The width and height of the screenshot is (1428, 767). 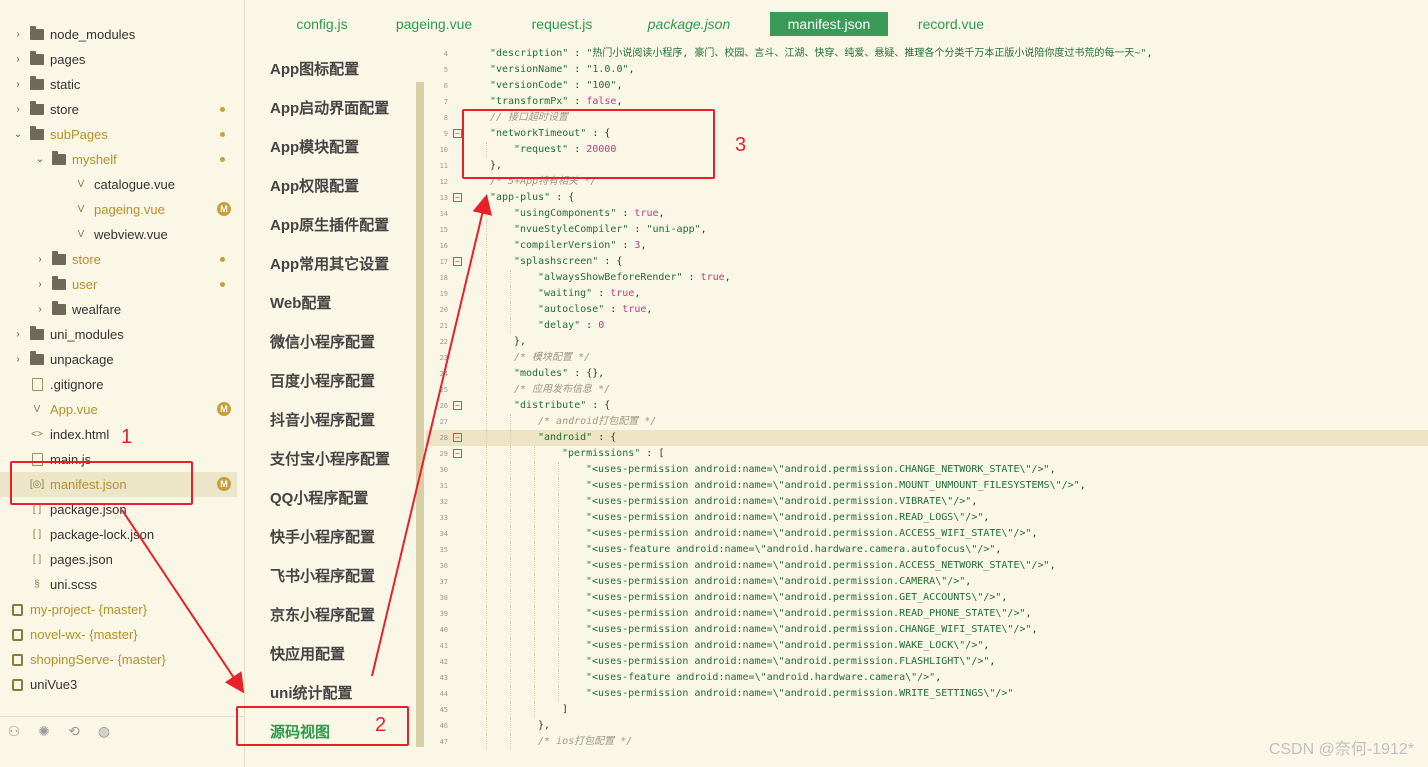 I want to click on tree-folder: › pages, so click(x=118, y=59).